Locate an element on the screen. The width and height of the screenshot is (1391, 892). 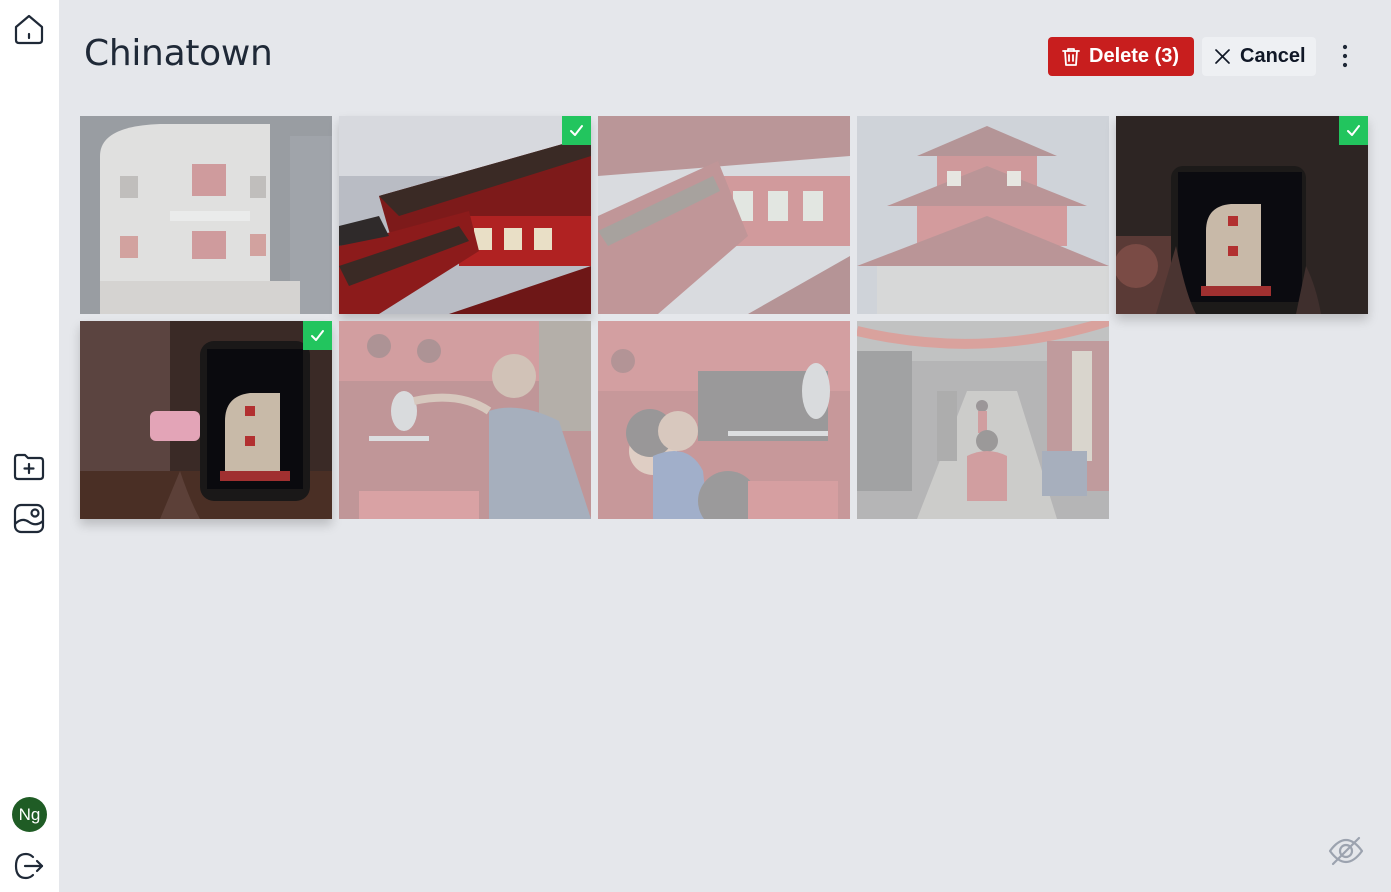
photo-street-lanterns is located at coordinates (983, 420).